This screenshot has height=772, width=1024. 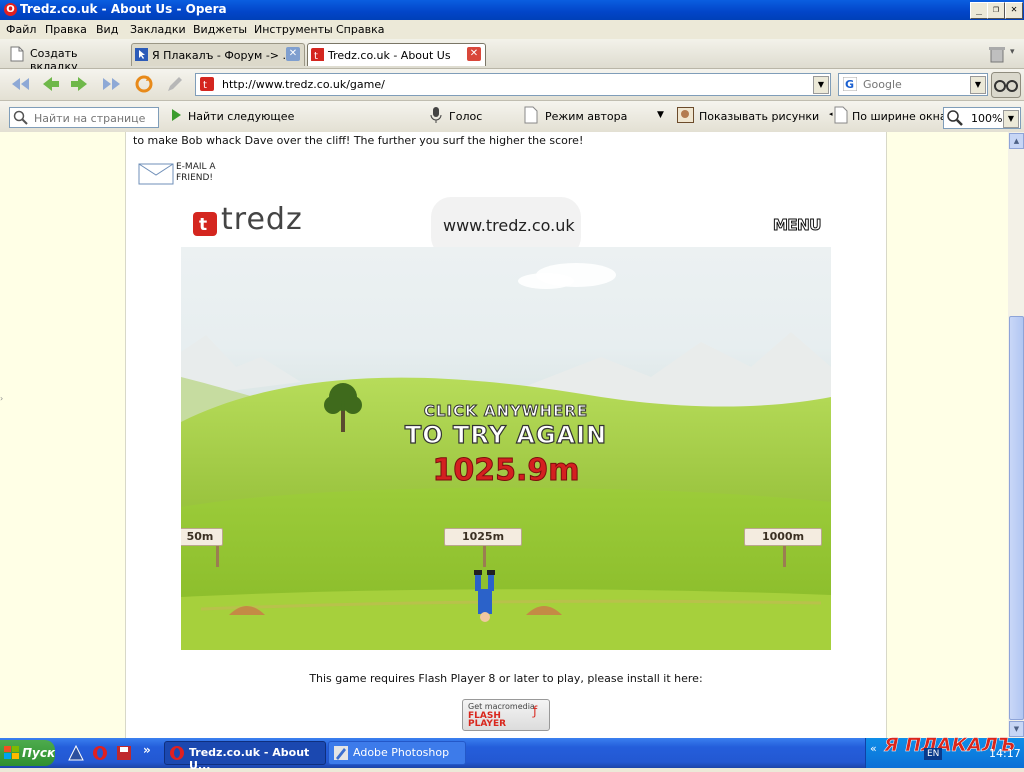 What do you see at coordinates (202, 537) in the screenshot?
I see `distance-sign: 50m` at bounding box center [202, 537].